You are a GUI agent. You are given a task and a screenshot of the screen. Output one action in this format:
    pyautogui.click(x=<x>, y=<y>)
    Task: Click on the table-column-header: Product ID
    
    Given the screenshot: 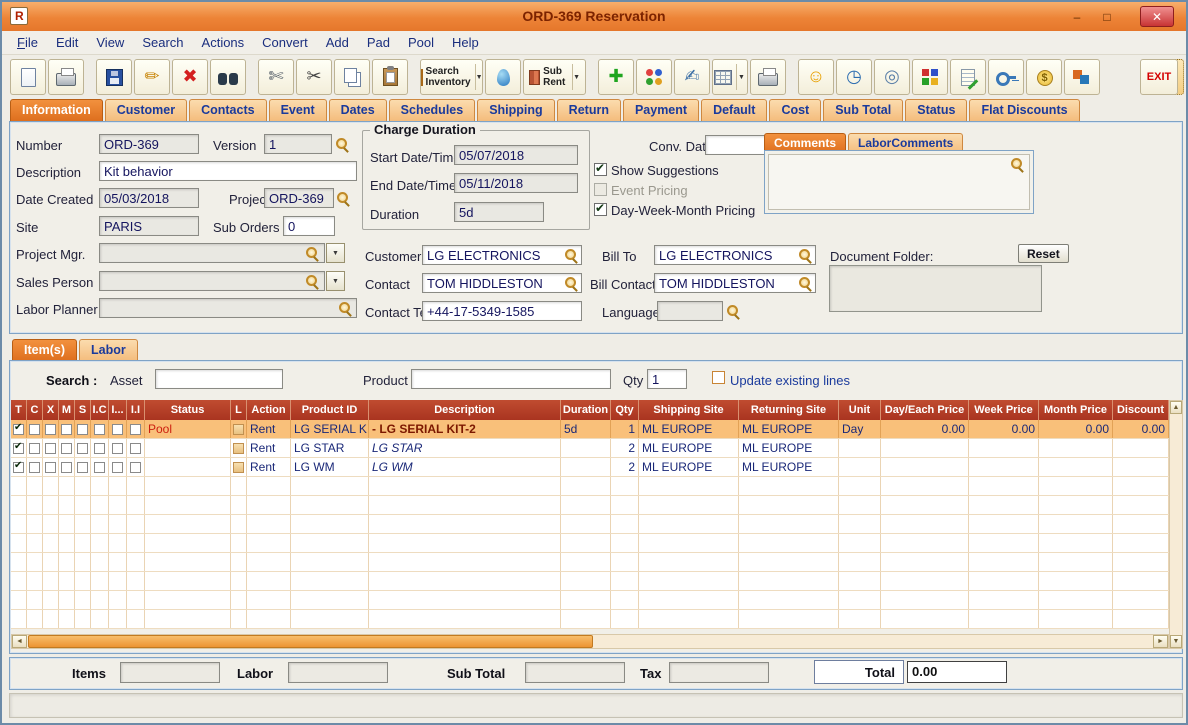 What is the action you would take?
    pyautogui.click(x=330, y=410)
    